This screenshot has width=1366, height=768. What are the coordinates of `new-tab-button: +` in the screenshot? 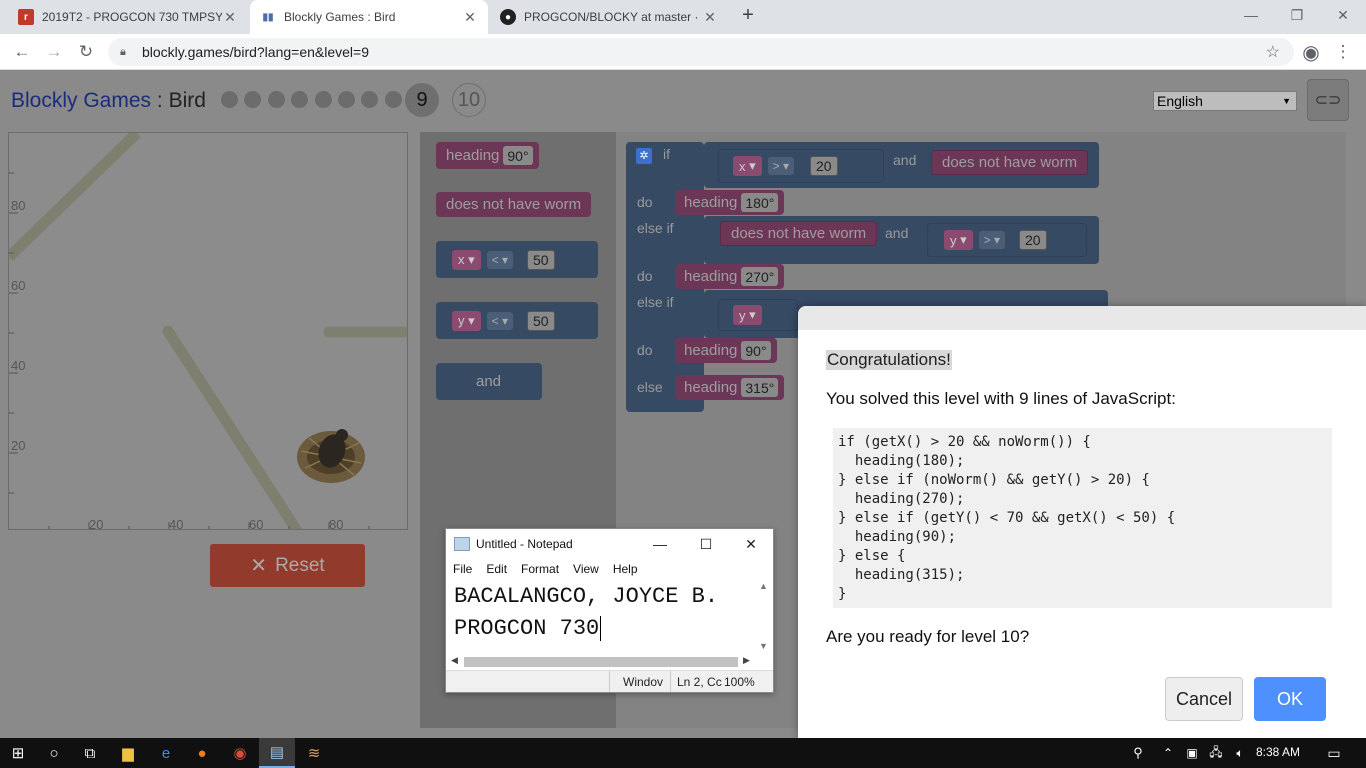 It's located at (748, 17).